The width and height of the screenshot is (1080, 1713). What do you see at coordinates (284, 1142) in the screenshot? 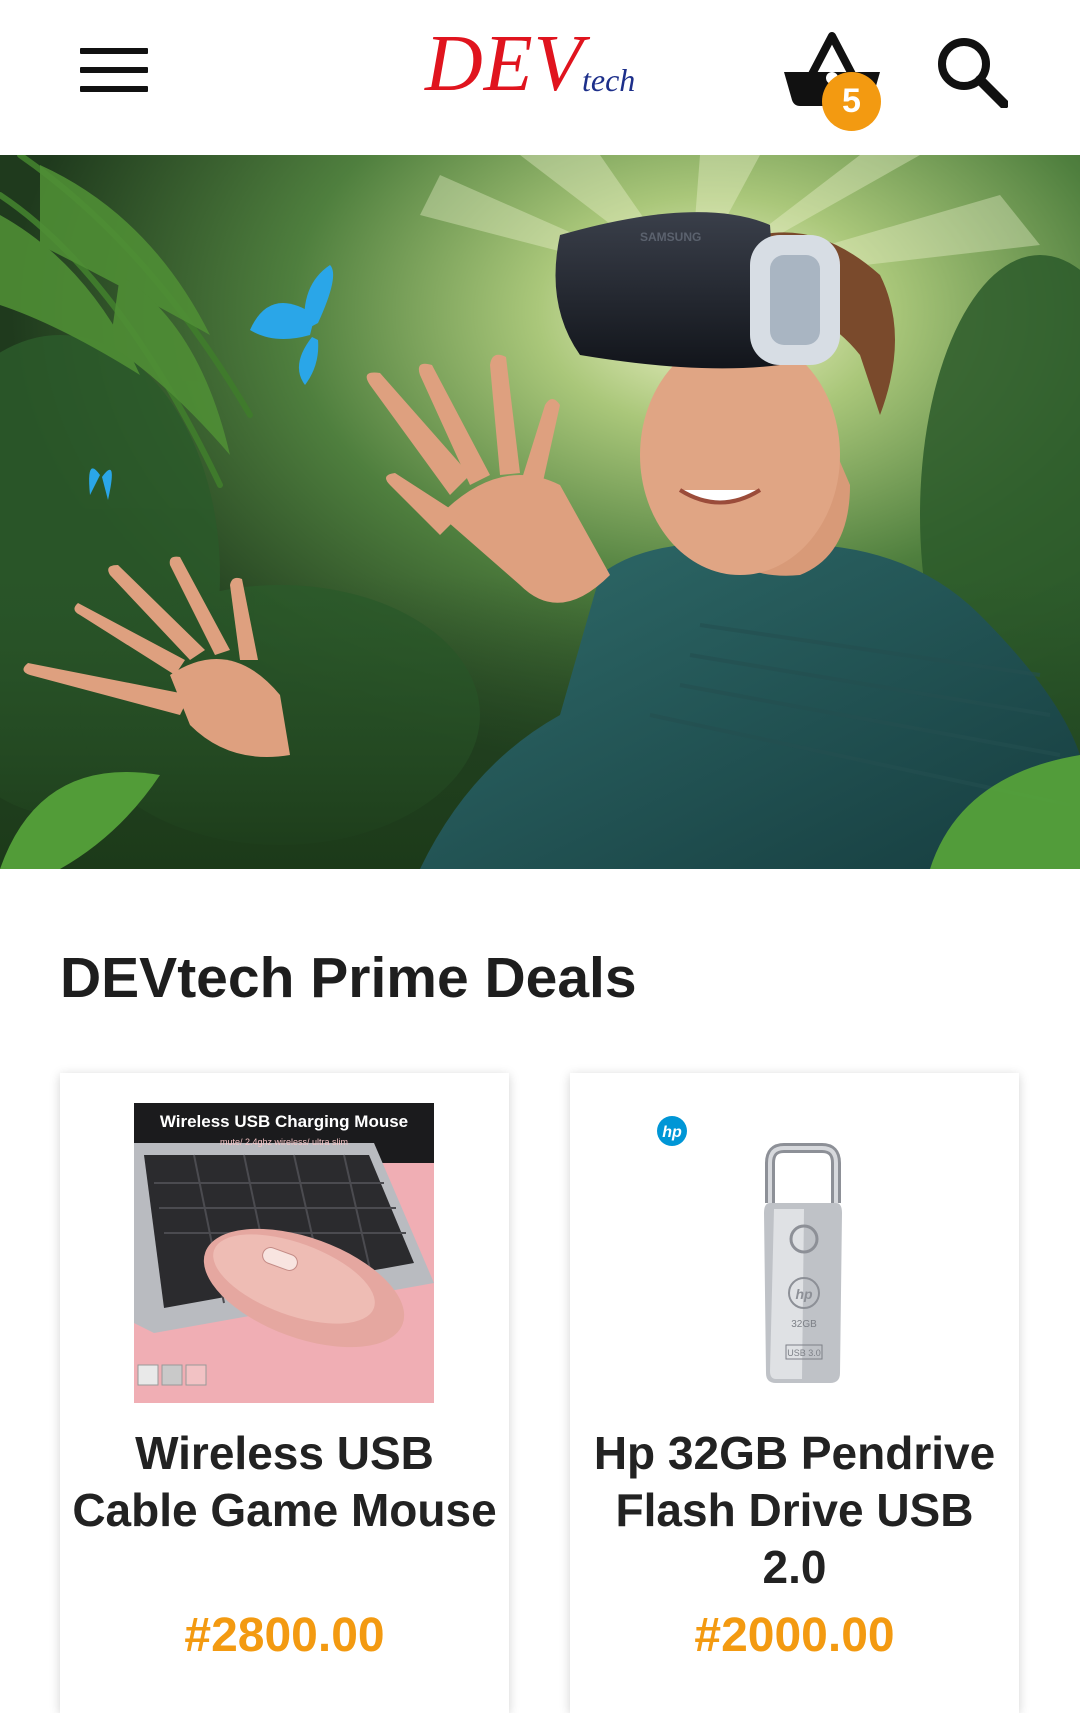
I see `mouse-image-subtitle: mute/ 2.4ghz wireless/ ultra slim` at bounding box center [284, 1142].